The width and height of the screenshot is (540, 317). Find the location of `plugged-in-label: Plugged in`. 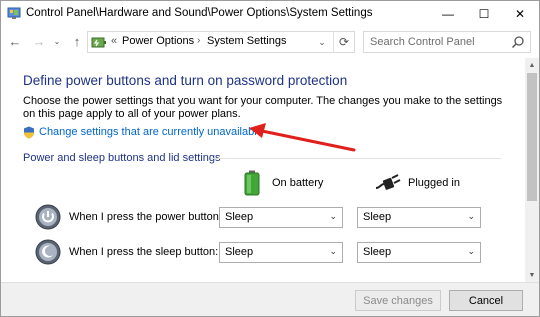

plugged-in-label: Plugged in is located at coordinates (434, 183).